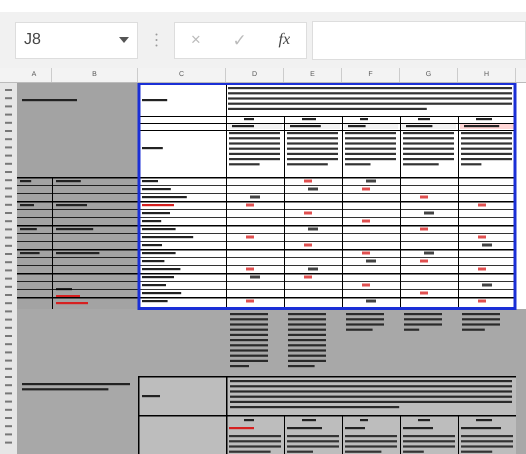 This screenshot has height=454, width=526. Describe the element at coordinates (419, 40) in the screenshot. I see `formula-input` at that location.